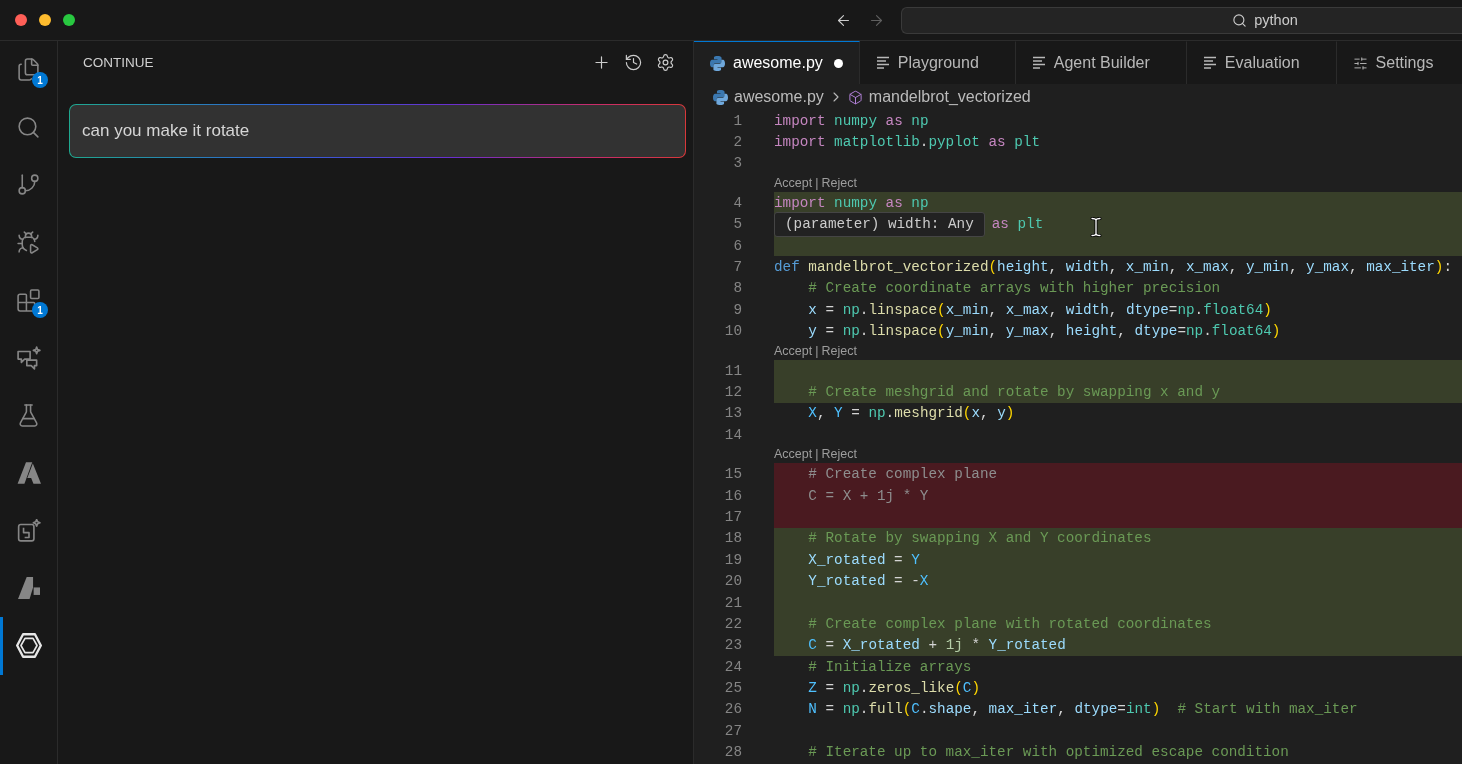  I want to click on files-icon, so click(28, 70).